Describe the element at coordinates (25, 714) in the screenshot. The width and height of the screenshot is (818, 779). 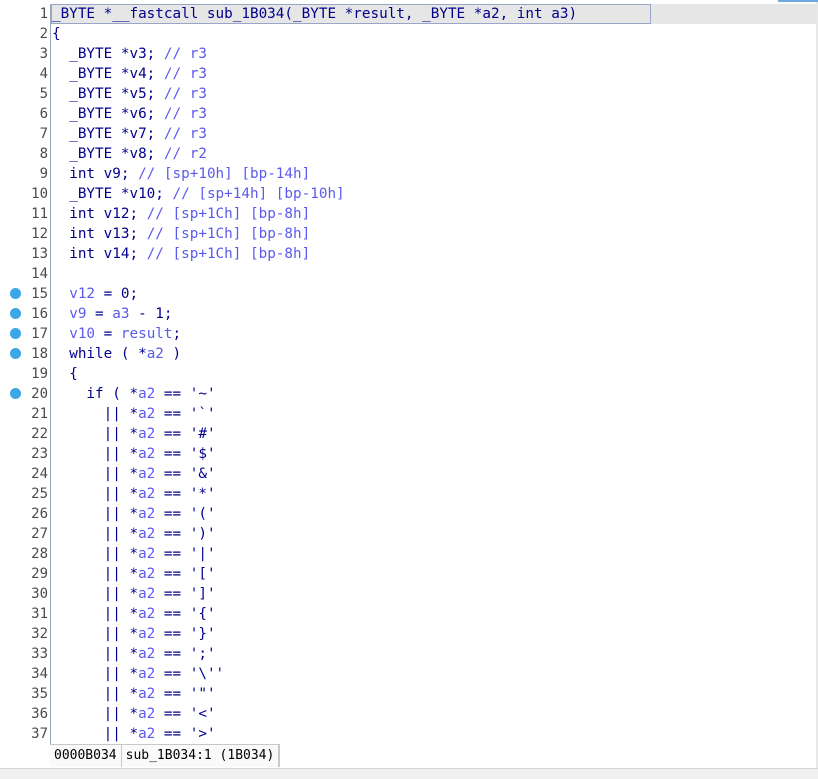
I see `line-number: 36` at that location.